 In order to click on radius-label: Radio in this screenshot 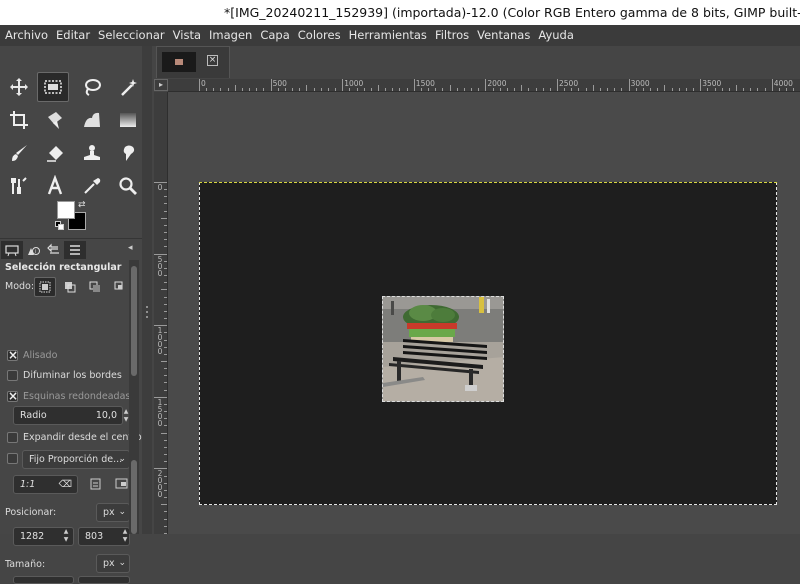, I will do `click(33, 415)`.